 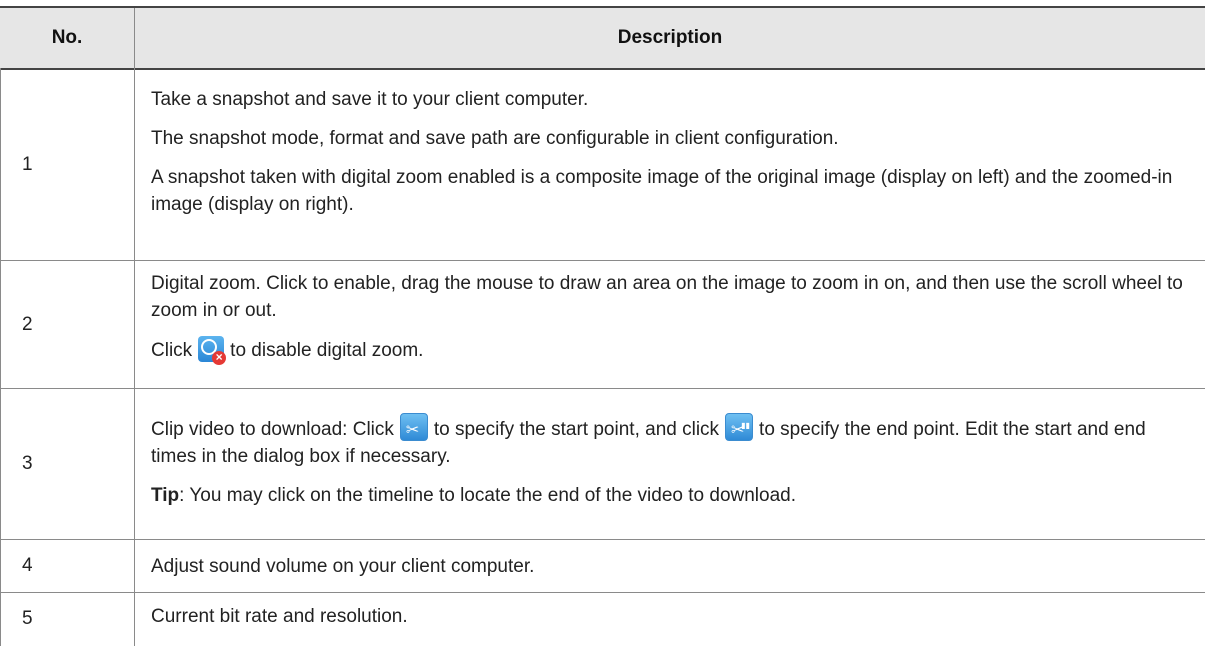 What do you see at coordinates (272, 429) in the screenshot?
I see `row-3-text-part-a: Clip video to download: Click` at bounding box center [272, 429].